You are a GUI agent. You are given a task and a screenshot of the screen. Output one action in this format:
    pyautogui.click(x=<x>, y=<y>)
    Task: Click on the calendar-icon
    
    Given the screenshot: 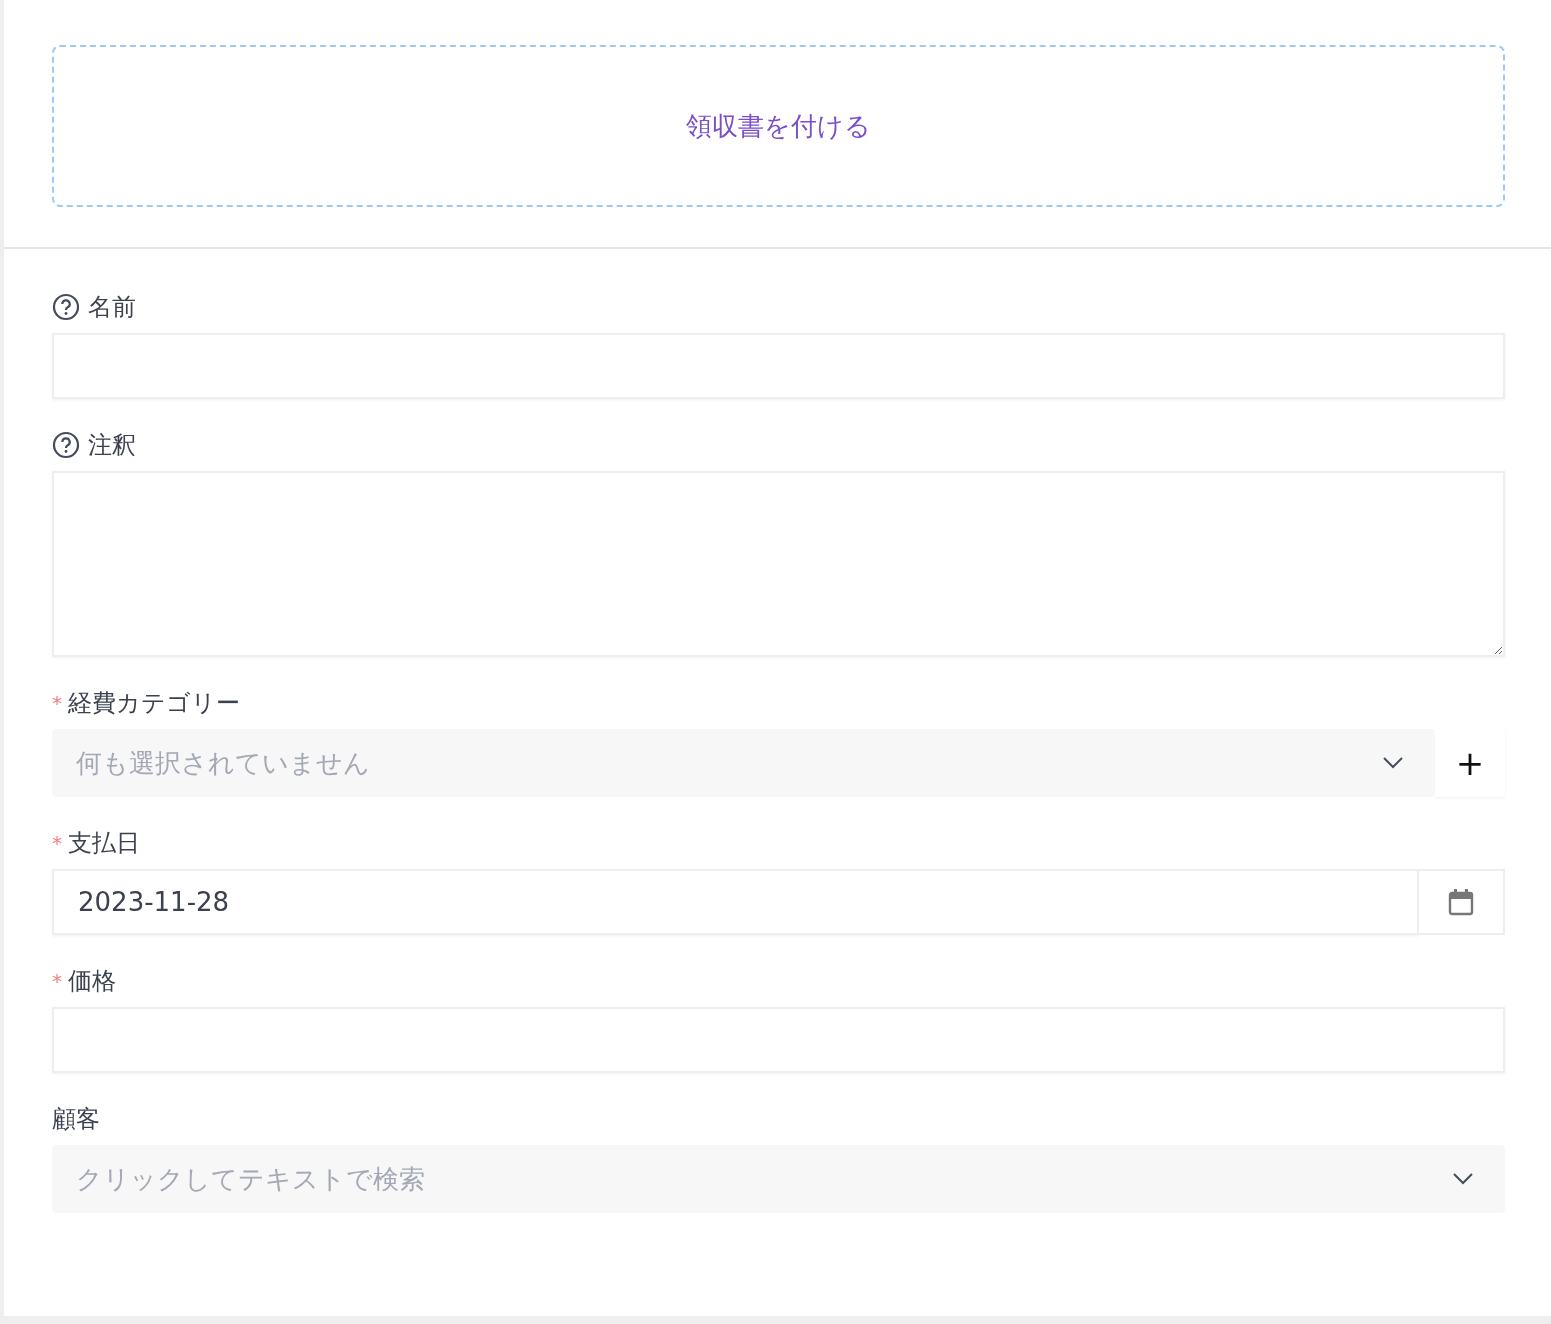 What is the action you would take?
    pyautogui.click(x=1461, y=902)
    